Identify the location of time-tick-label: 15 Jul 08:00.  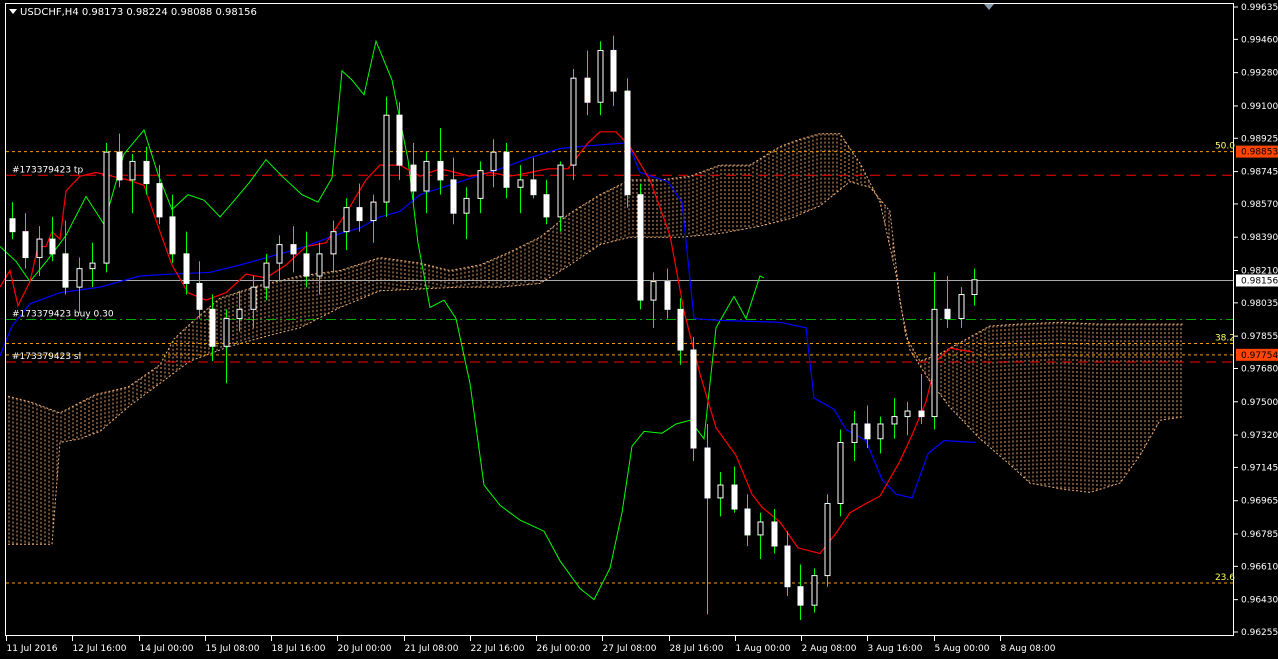
(233, 649).